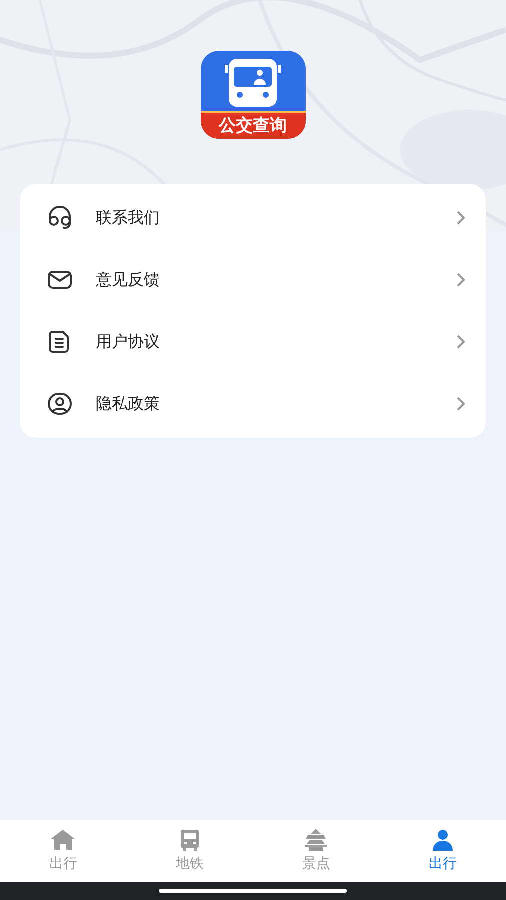  Describe the element at coordinates (443, 851) in the screenshot. I see `tab: 出行` at that location.